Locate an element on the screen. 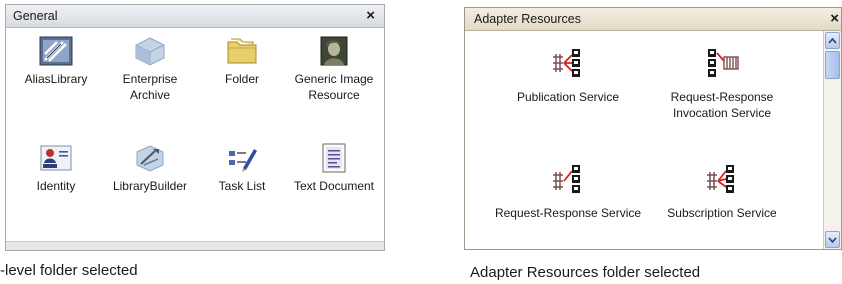 The height and width of the screenshot is (284, 842). palette-item-request-response-service: Request-Response Service is located at coordinates (568, 192).